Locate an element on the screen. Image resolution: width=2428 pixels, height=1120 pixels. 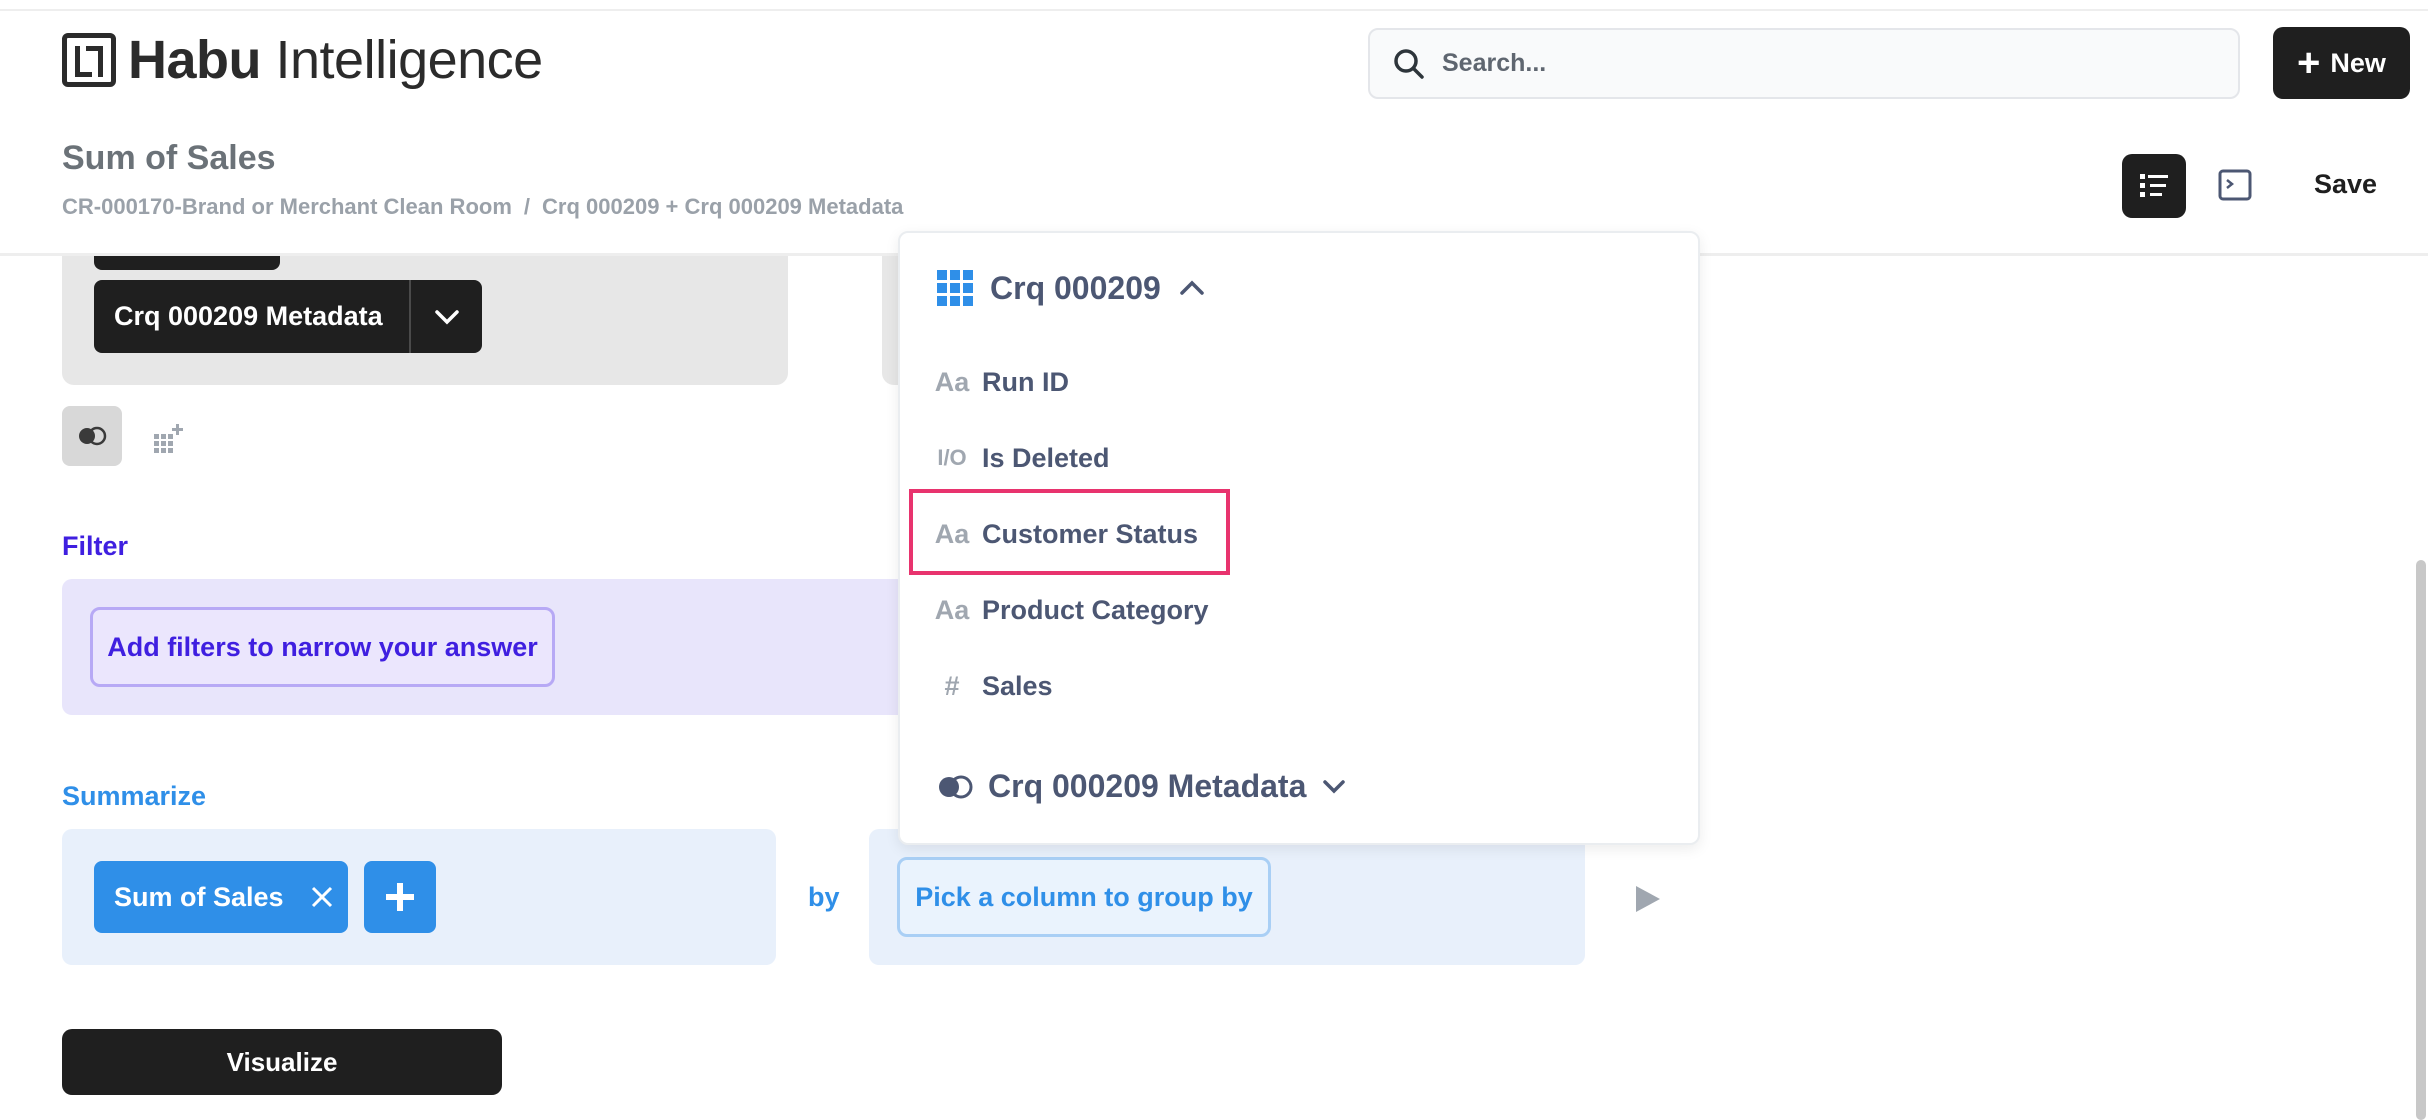
plus-icon is located at coordinates (400, 897).